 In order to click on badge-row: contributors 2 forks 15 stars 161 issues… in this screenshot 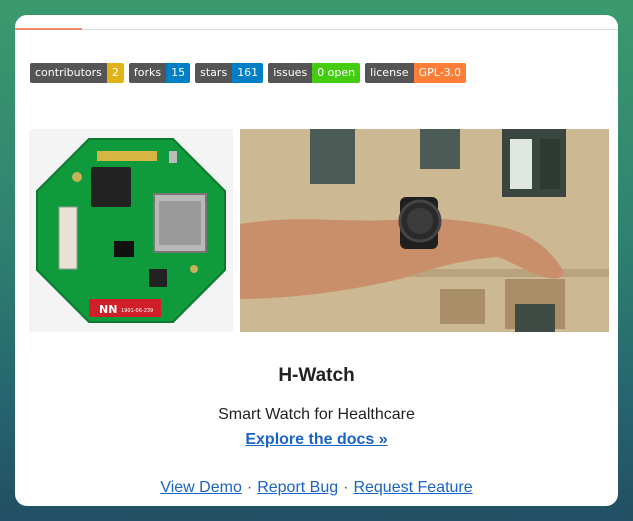, I will do `click(248, 73)`.